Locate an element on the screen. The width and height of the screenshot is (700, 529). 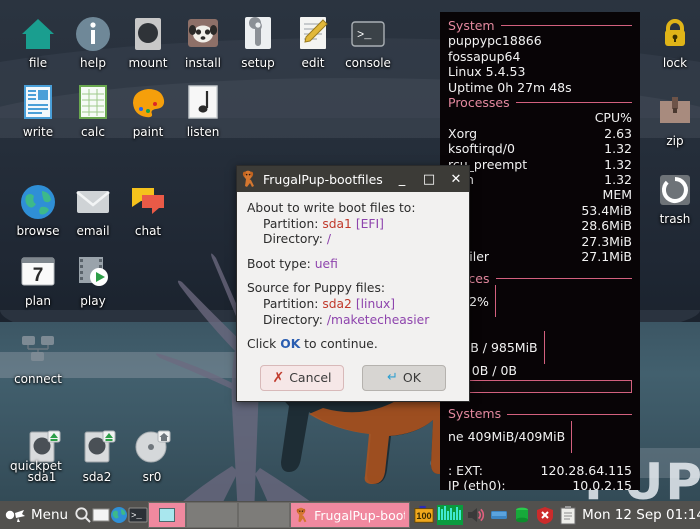
task-button-frugalpup: FrugalPup-bootfil is located at coordinates (350, 515).